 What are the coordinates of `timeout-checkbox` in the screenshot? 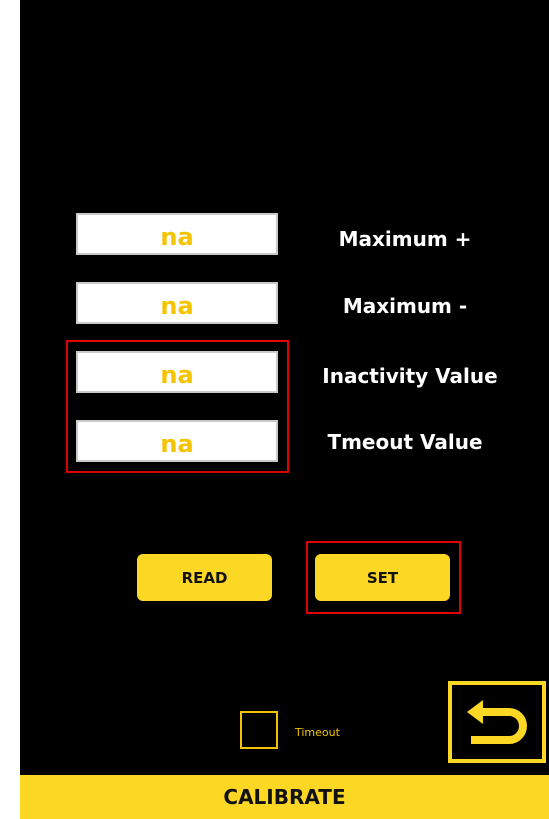 It's located at (259, 730).